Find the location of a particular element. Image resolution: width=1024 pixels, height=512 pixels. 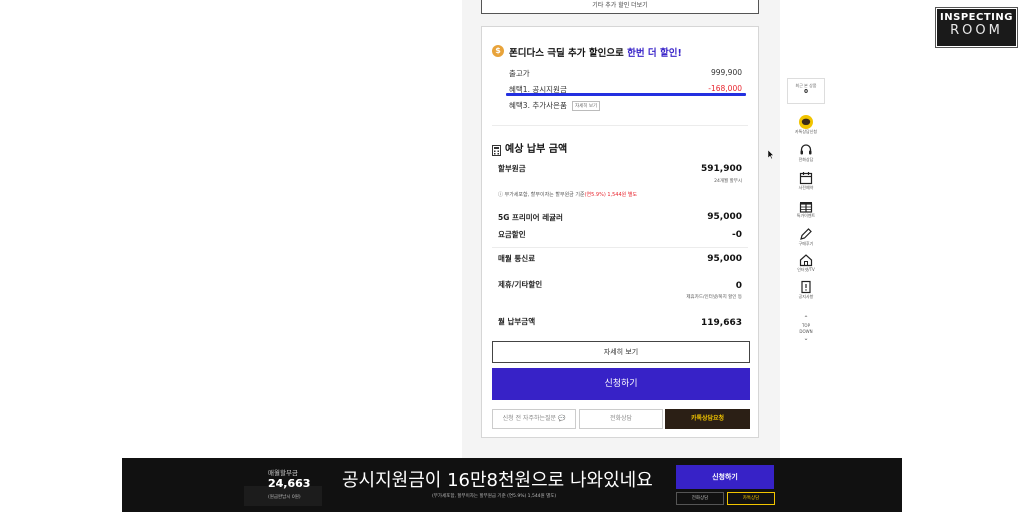

home-wifi-icon is located at coordinates (806, 259).